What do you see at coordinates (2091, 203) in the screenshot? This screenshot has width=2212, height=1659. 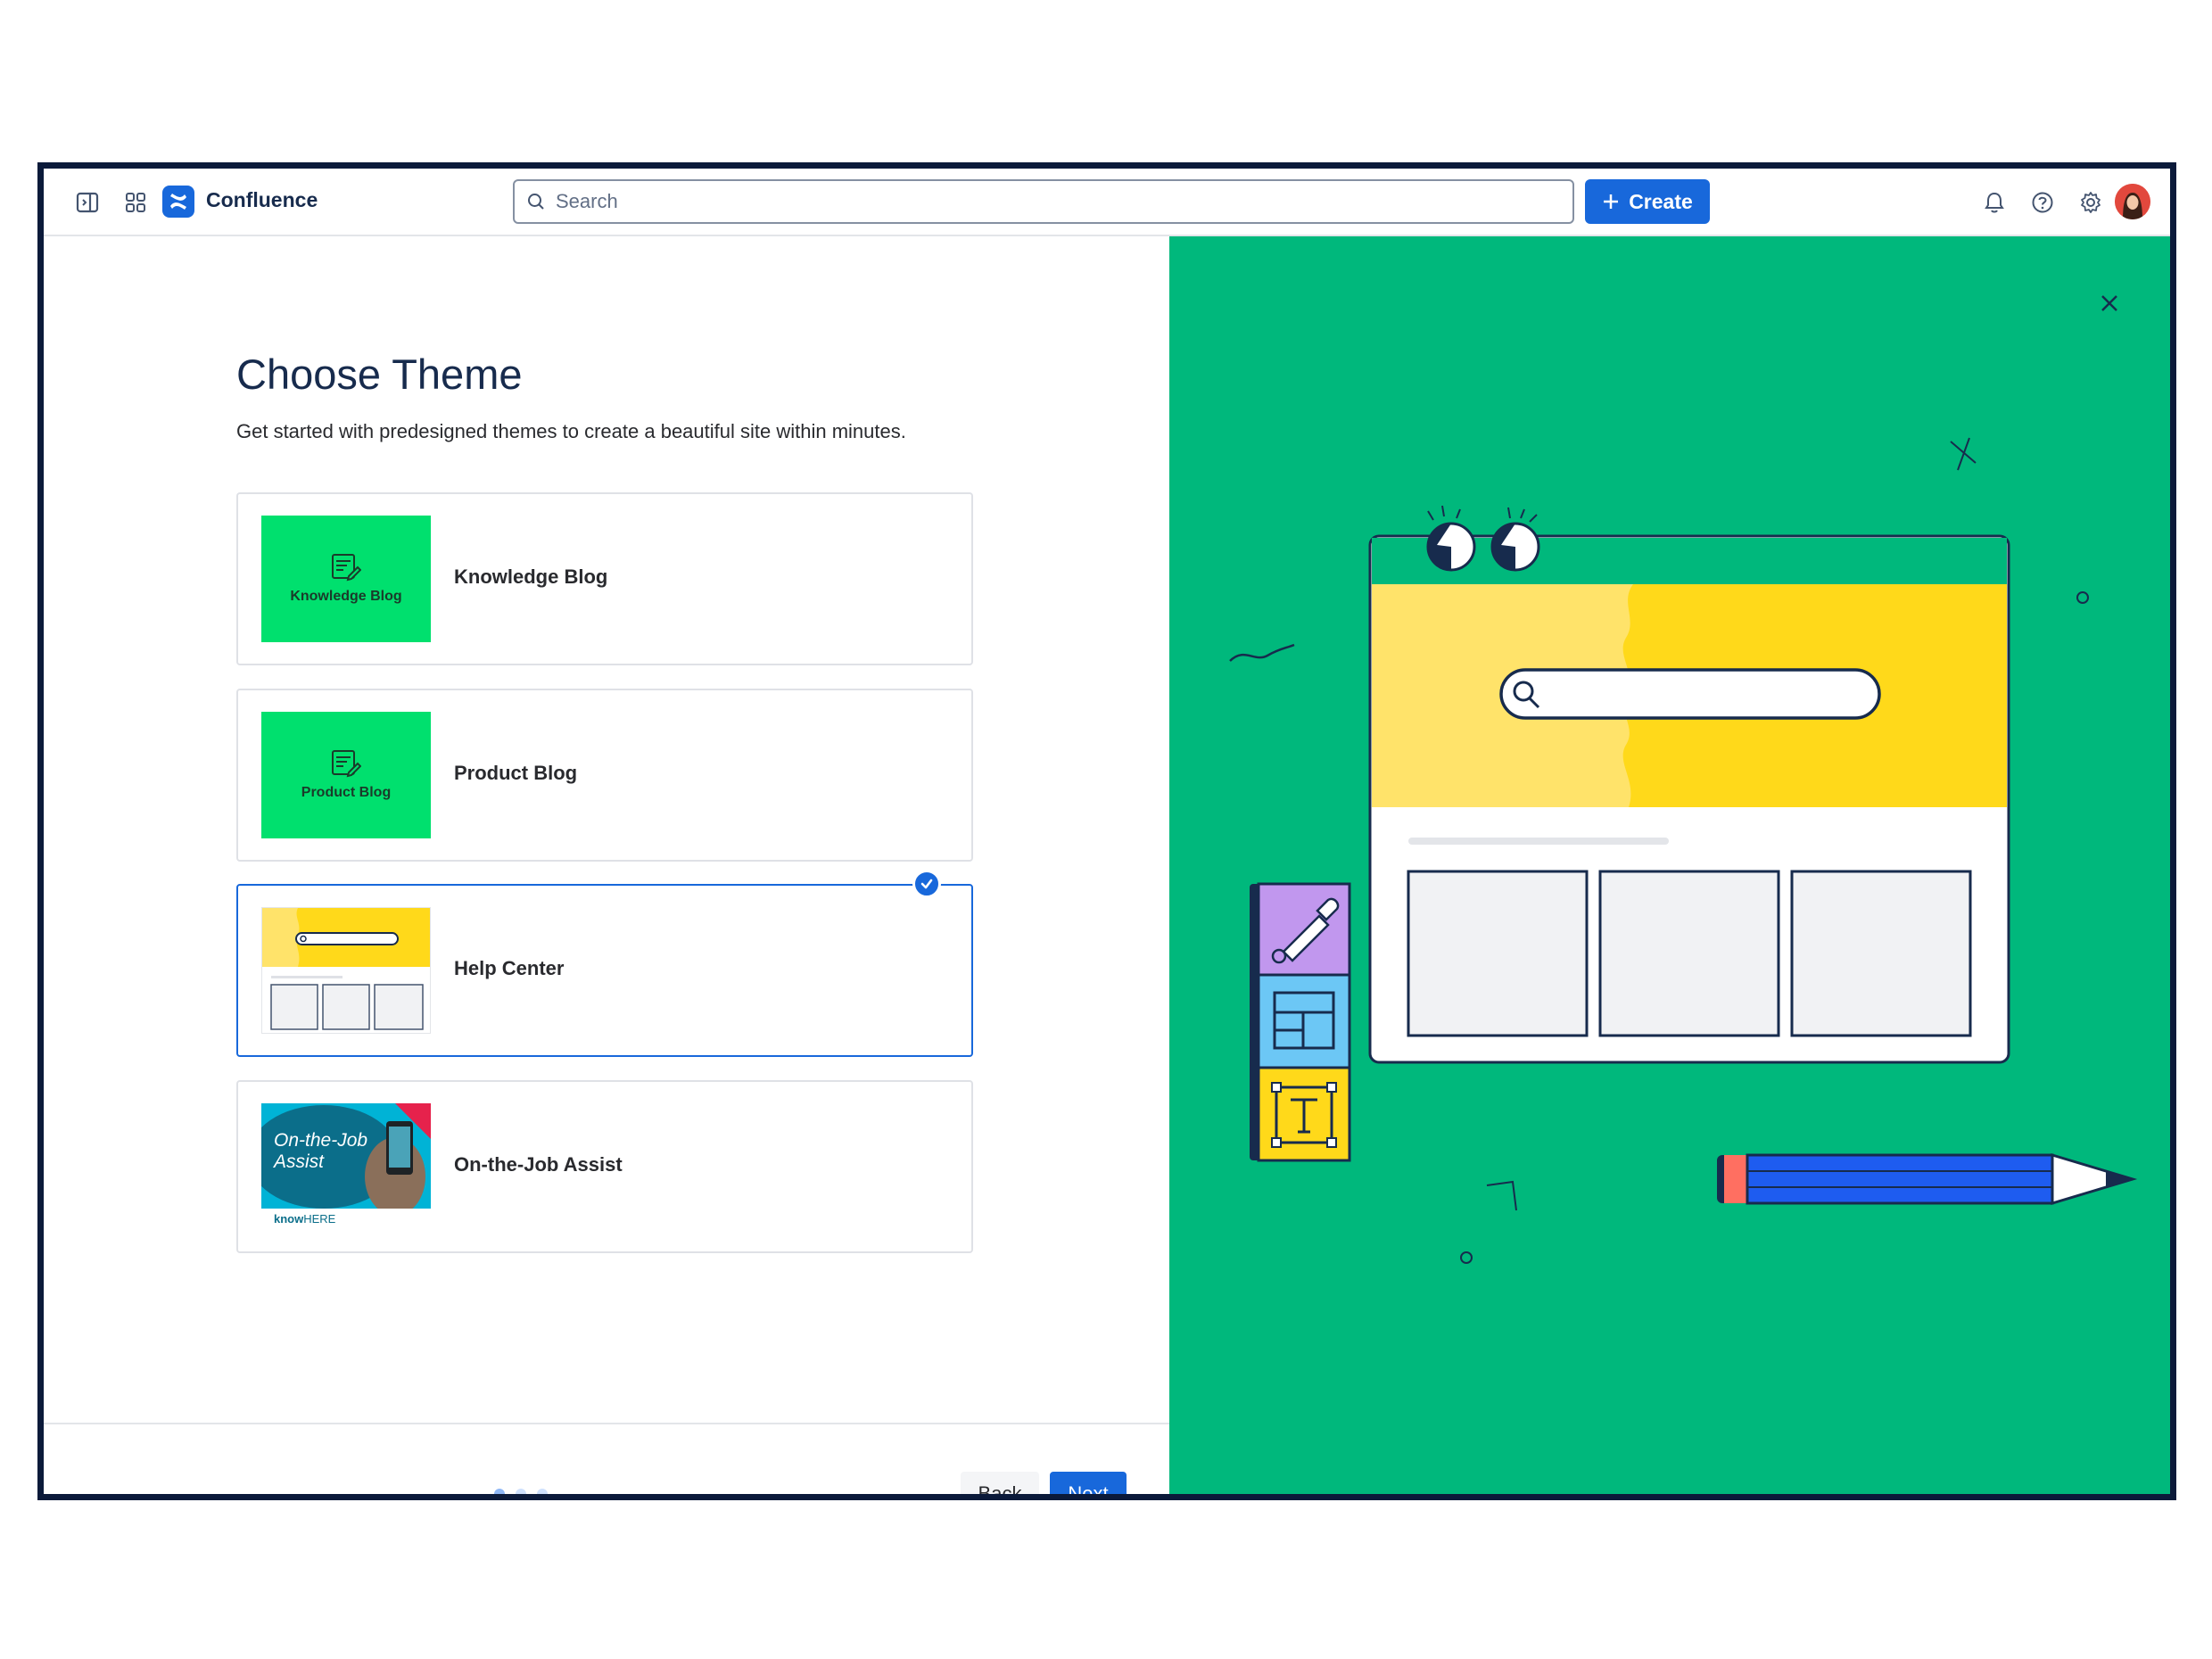 I see `settings-gear-icon` at bounding box center [2091, 203].